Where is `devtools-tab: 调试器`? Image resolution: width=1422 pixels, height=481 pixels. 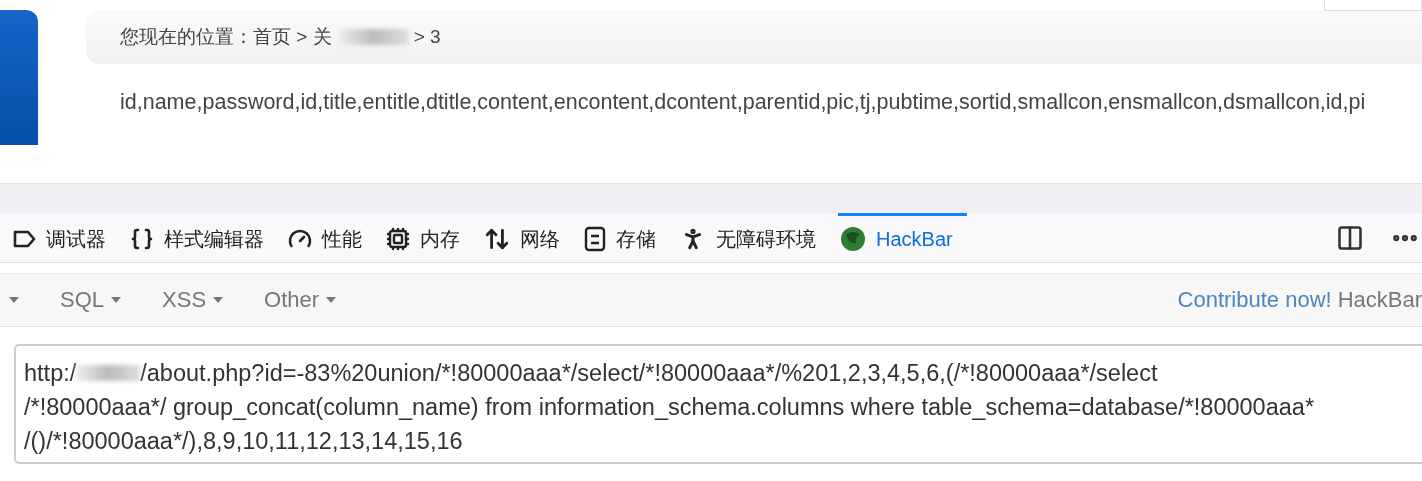 devtools-tab: 调试器 is located at coordinates (65, 237).